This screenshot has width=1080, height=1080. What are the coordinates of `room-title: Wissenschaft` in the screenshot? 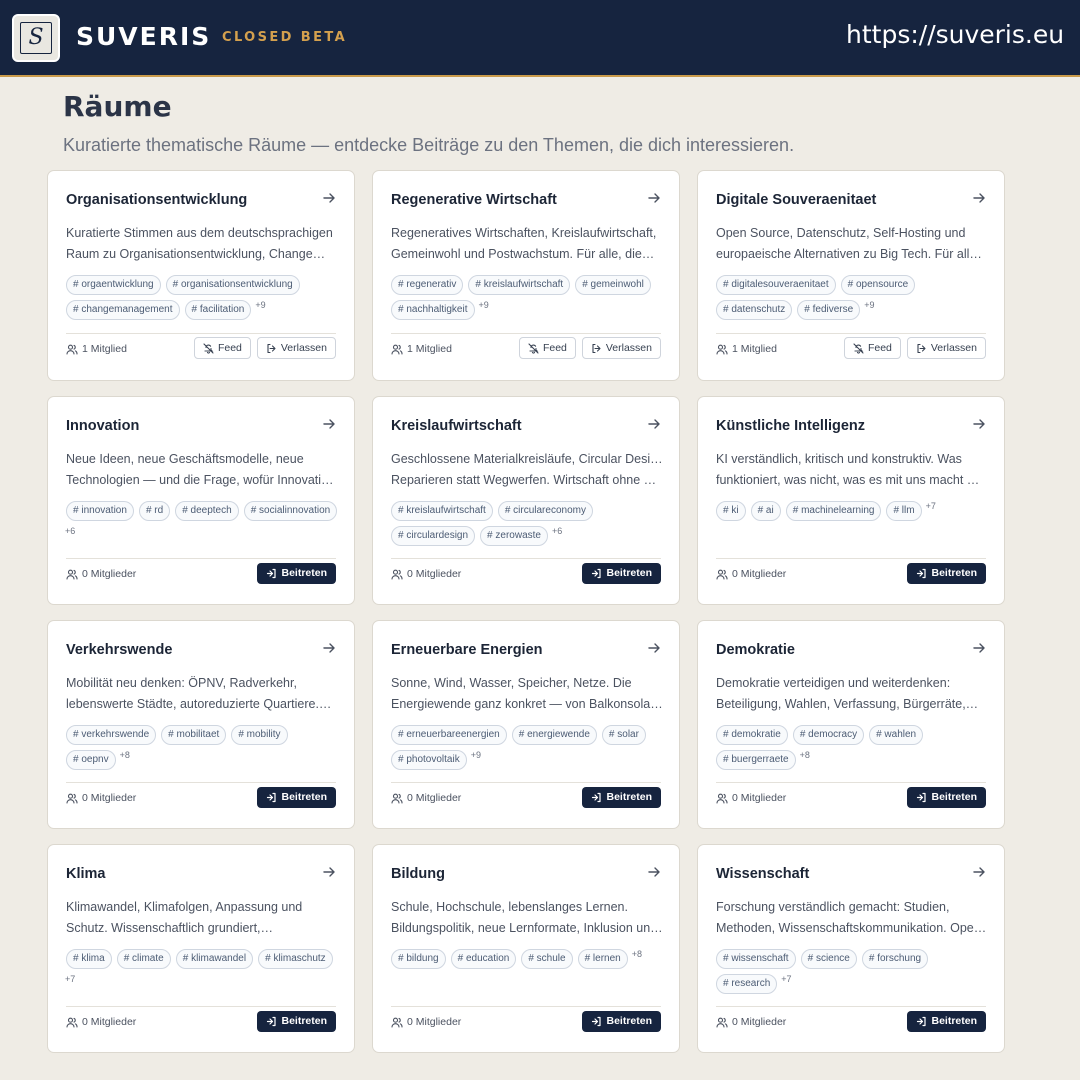 It's located at (762, 874).